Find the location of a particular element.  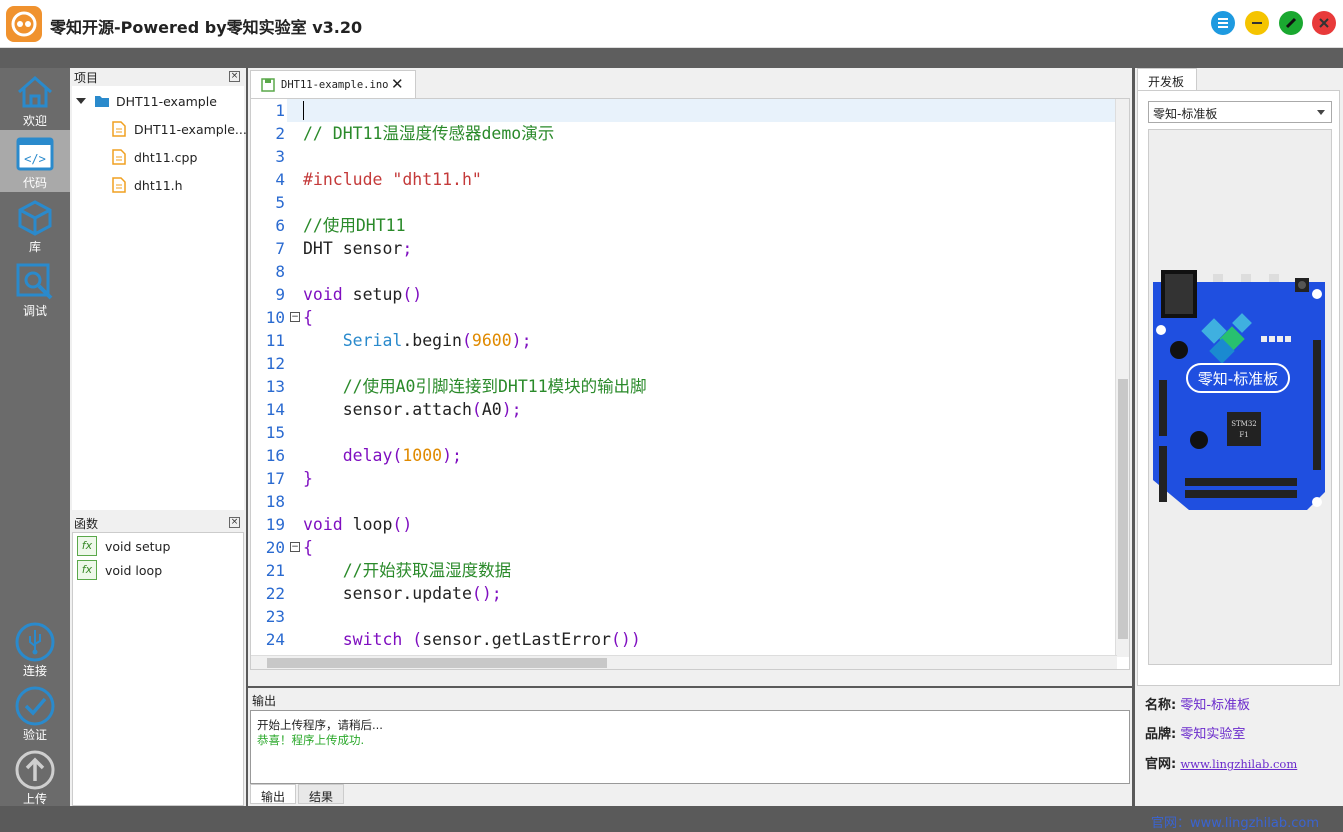

line-number: 14 is located at coordinates (275, 409).